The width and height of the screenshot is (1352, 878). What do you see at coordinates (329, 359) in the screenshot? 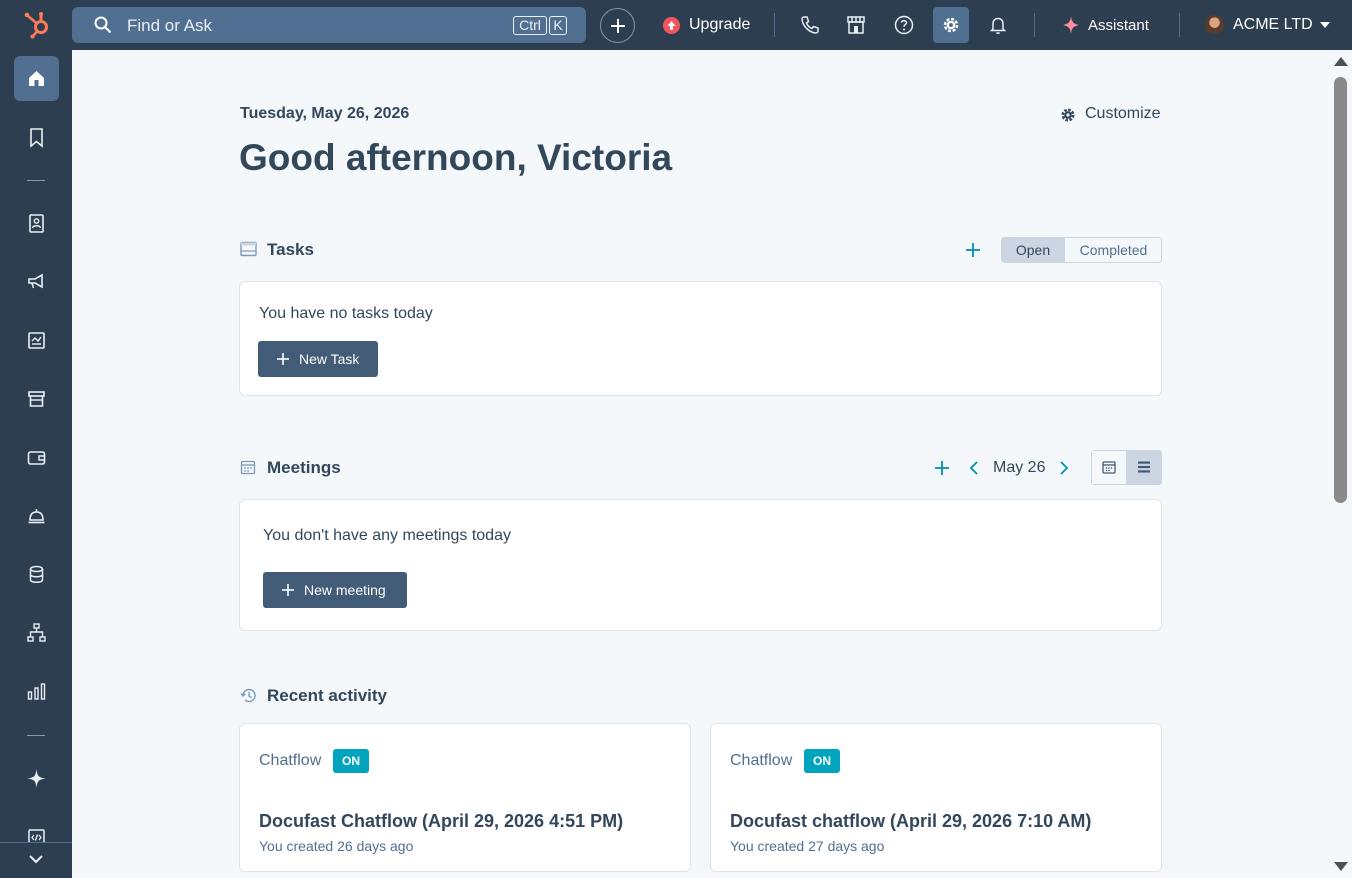
I see `new-task-label: New Task` at bounding box center [329, 359].